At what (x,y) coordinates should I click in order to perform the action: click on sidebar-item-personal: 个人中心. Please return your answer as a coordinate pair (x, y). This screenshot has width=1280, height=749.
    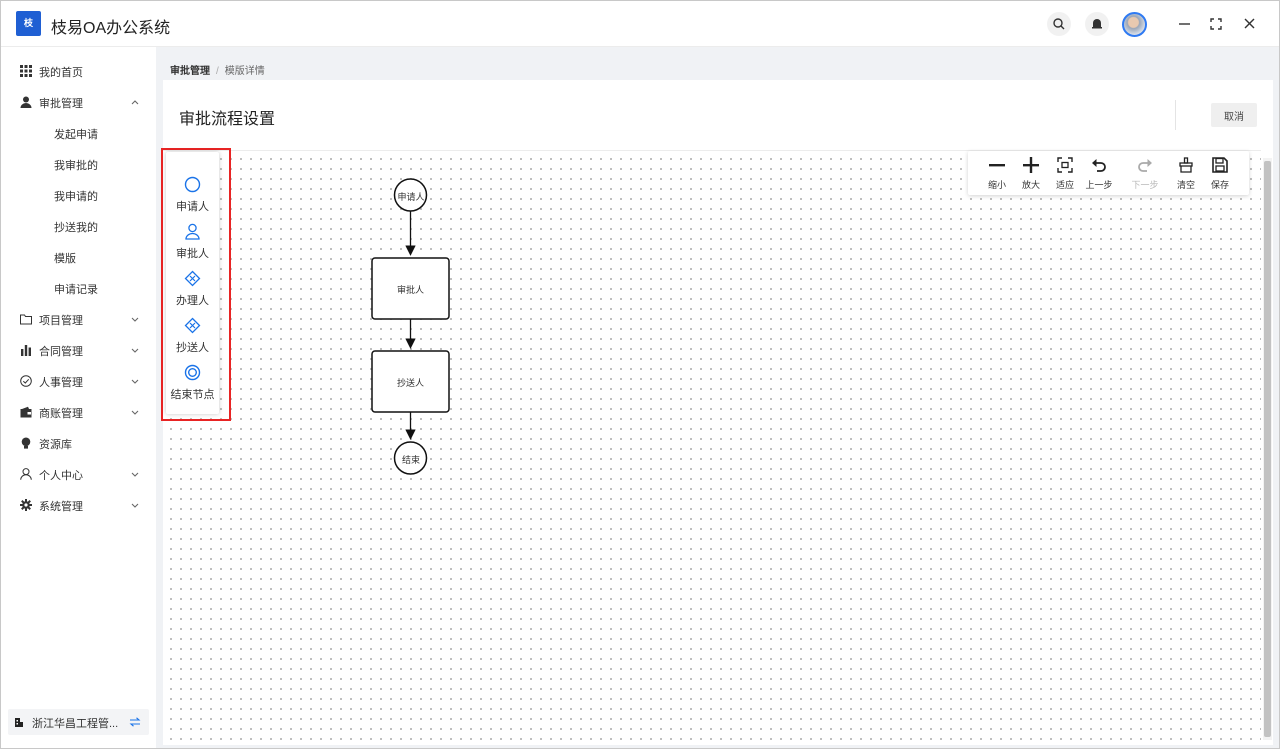
    Looking at the image, I should click on (78, 474).